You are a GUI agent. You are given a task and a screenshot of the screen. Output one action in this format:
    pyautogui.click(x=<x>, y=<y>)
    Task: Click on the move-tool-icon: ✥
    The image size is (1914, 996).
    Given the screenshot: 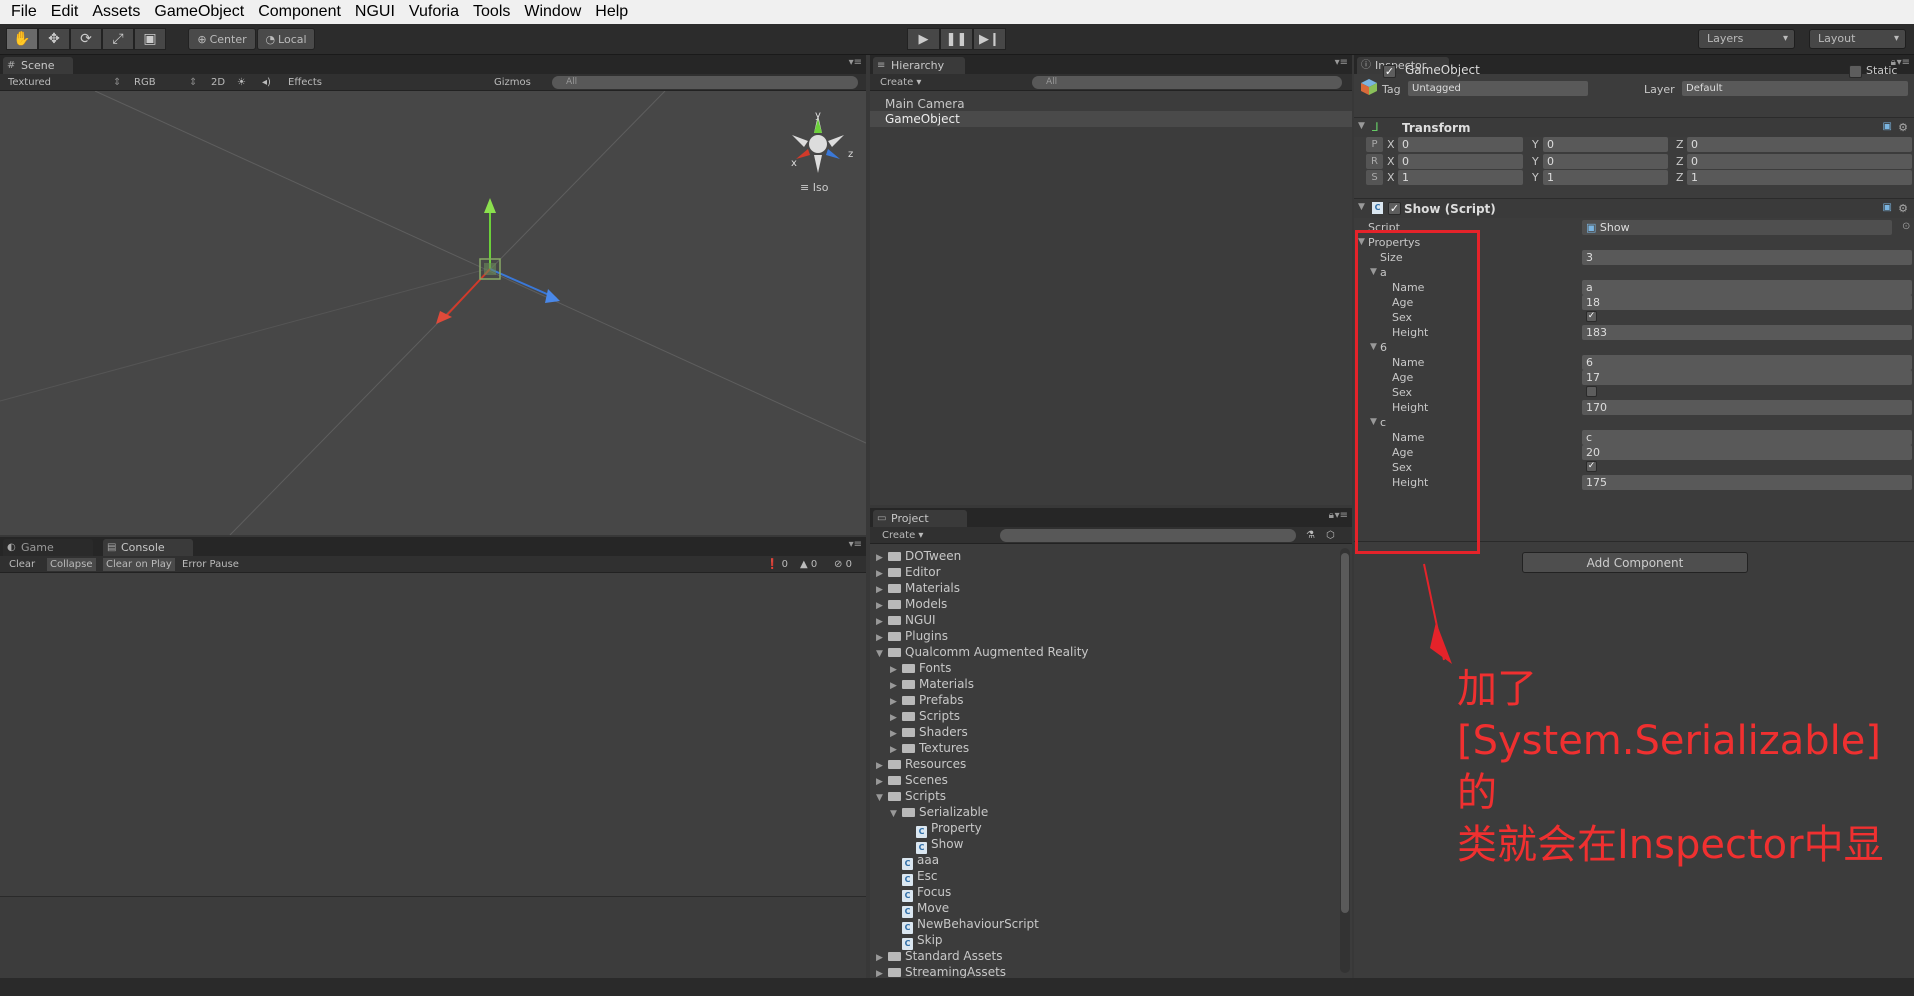 What is the action you would take?
    pyautogui.click(x=54, y=39)
    